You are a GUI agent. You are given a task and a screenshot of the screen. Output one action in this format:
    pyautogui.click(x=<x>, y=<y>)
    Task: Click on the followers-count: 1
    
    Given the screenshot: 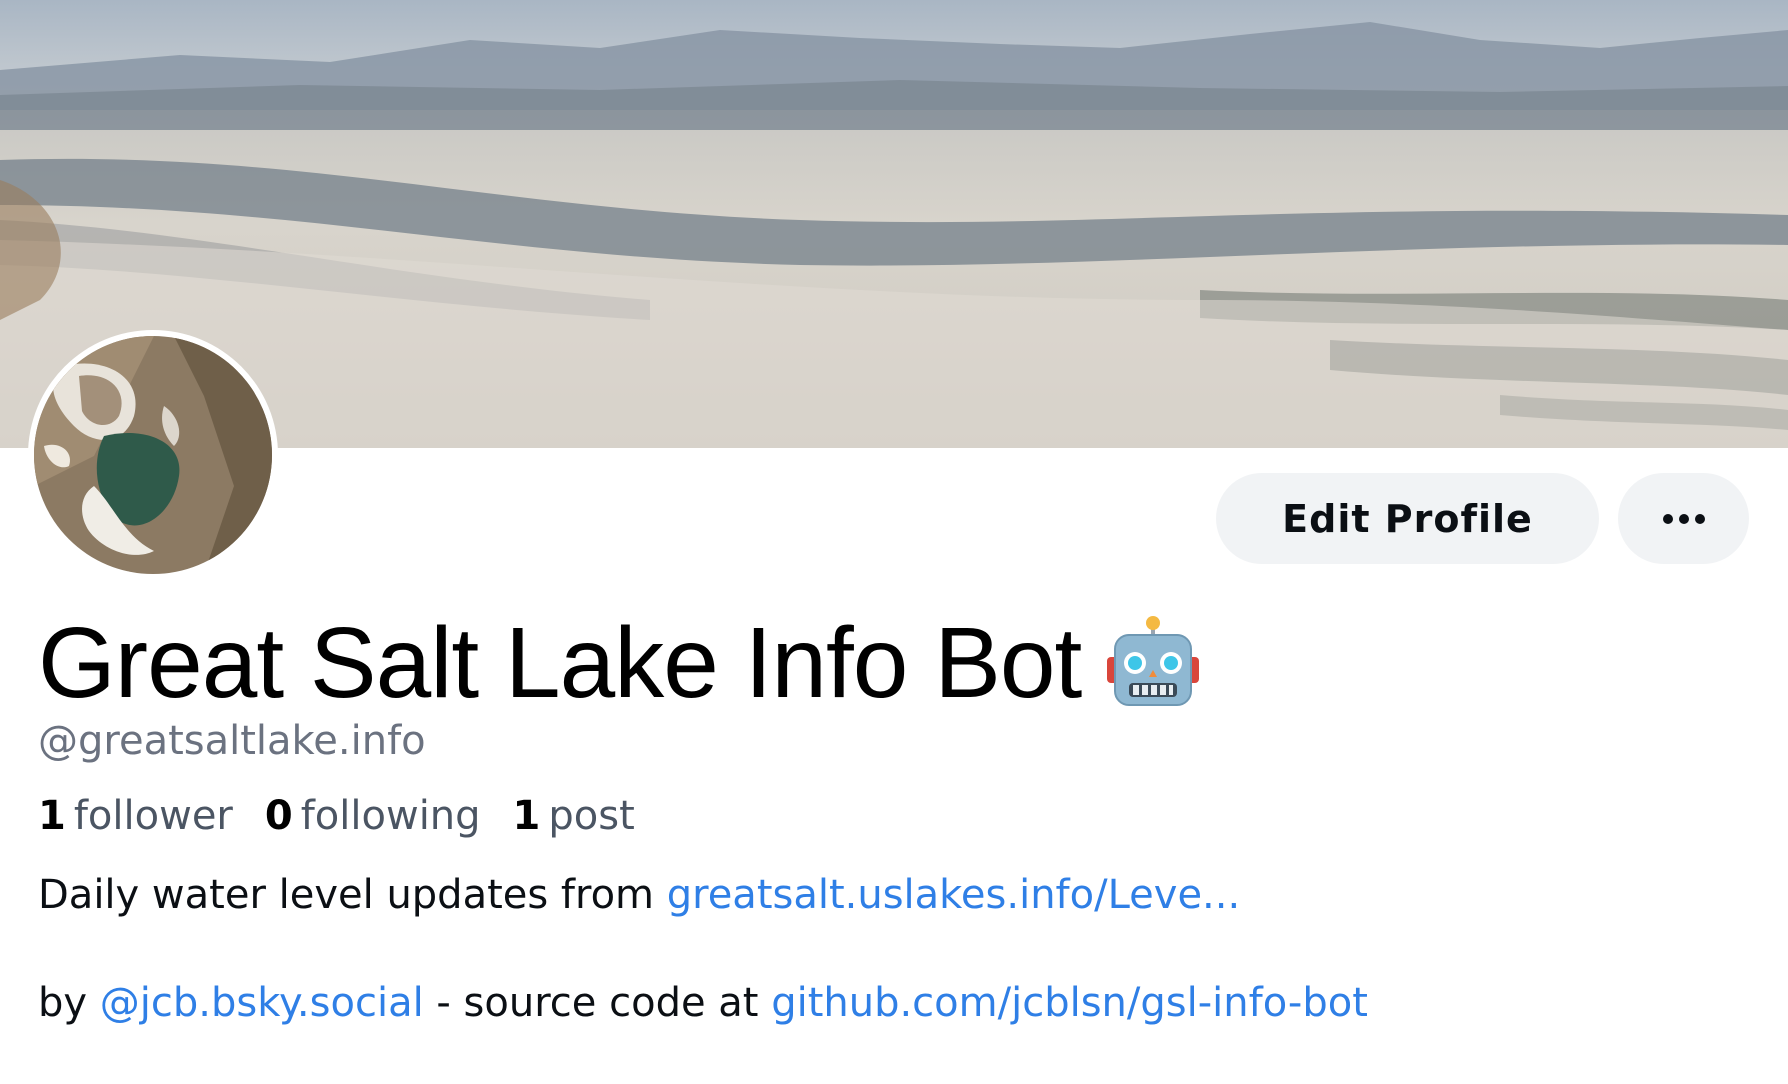 What is the action you would take?
    pyautogui.click(x=52, y=816)
    